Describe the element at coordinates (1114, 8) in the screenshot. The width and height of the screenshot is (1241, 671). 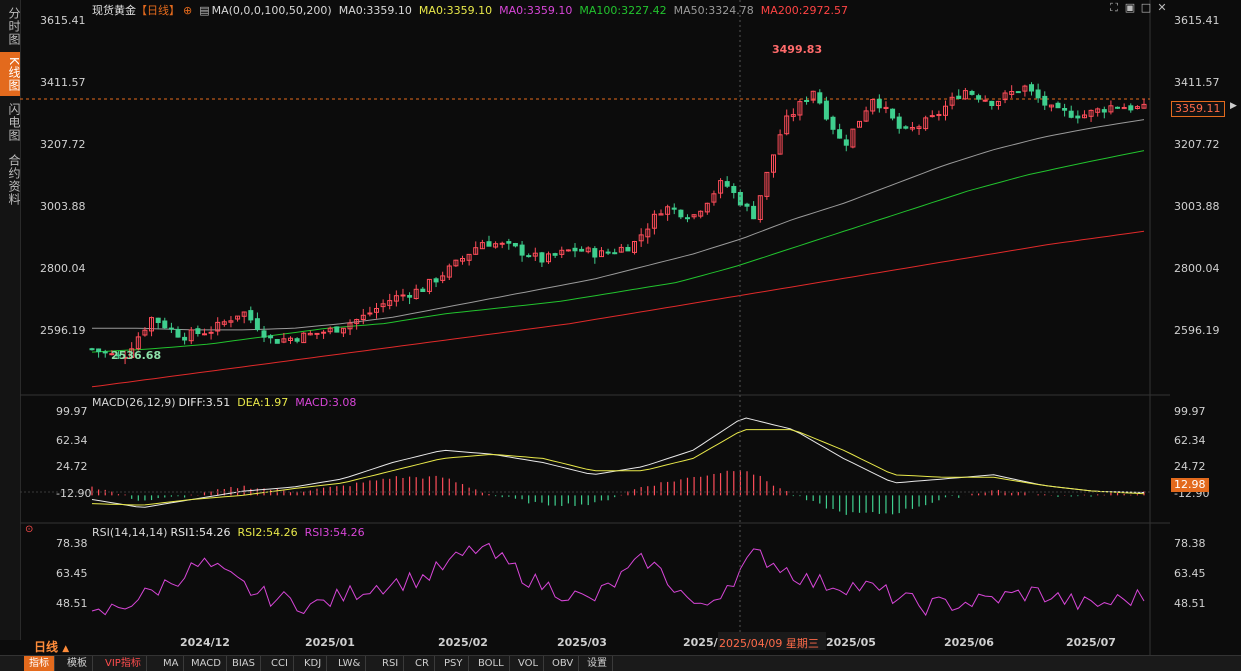
I see `fullscreen-icon: ⛶` at that location.